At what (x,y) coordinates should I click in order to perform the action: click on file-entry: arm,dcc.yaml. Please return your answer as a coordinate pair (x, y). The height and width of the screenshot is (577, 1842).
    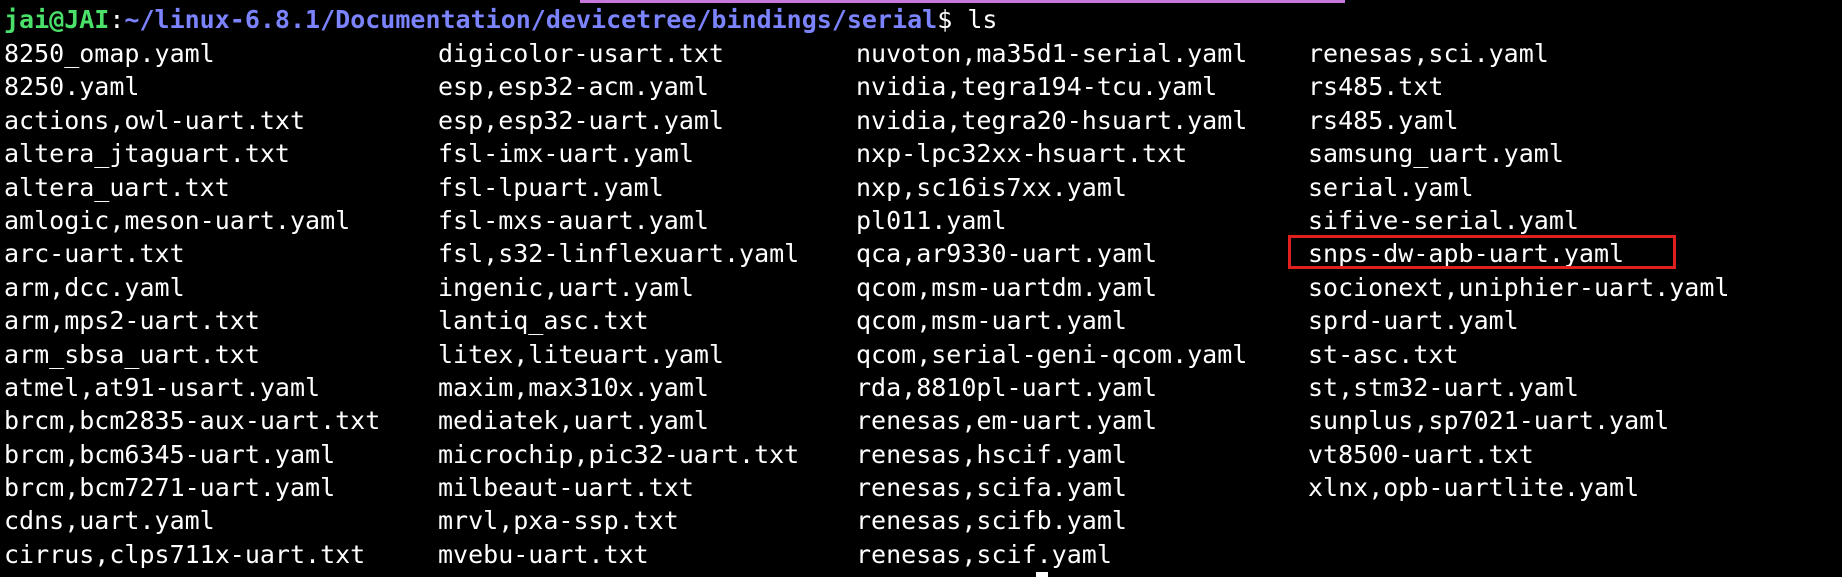
    Looking at the image, I should click on (94, 287).